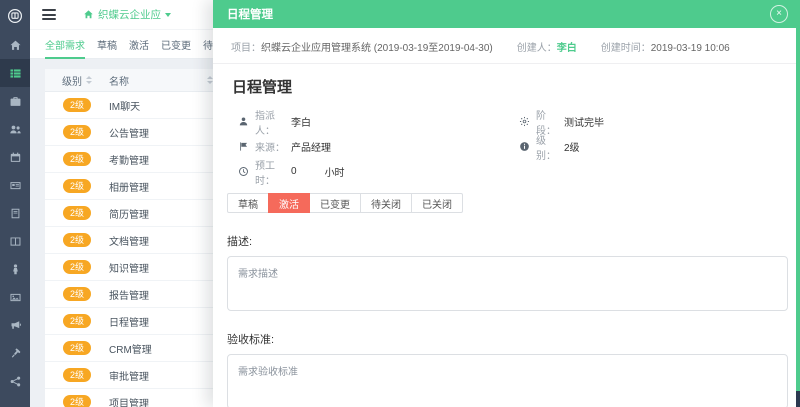  Describe the element at coordinates (129, 269) in the screenshot. I see `row-name: 知识管理` at that location.